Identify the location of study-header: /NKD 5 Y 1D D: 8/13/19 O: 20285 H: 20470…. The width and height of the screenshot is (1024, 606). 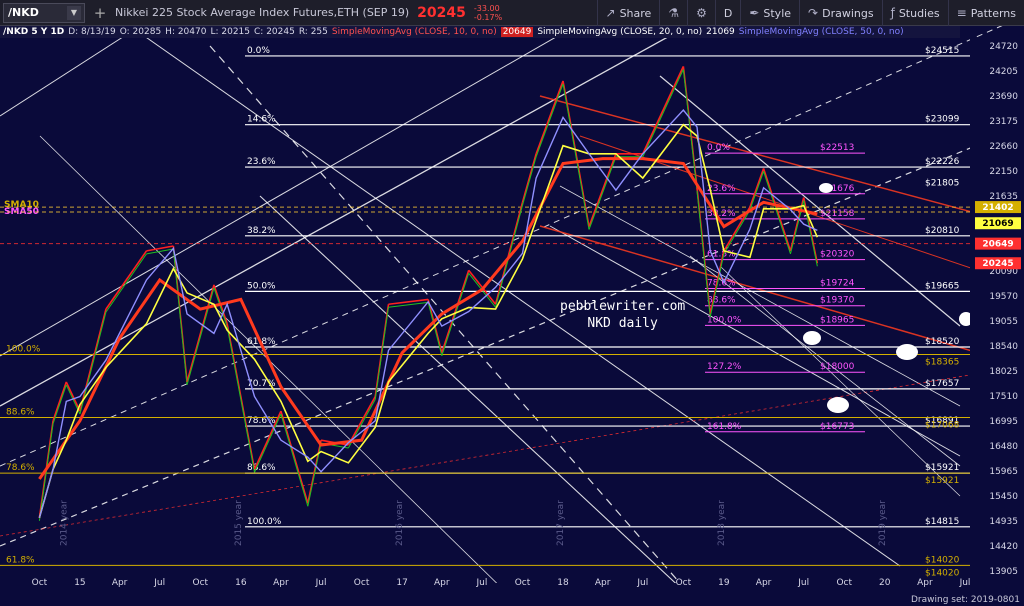
(480, 32).